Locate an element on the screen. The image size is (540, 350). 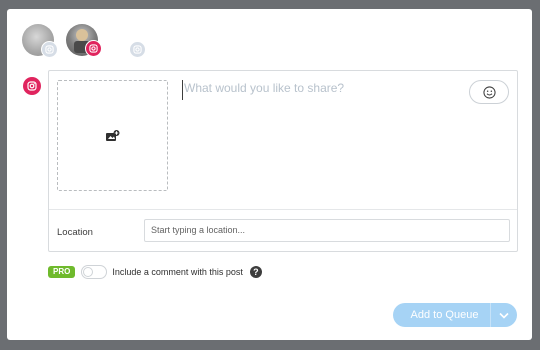
comment-option-label: Include a comment with this post is located at coordinates (177, 272).